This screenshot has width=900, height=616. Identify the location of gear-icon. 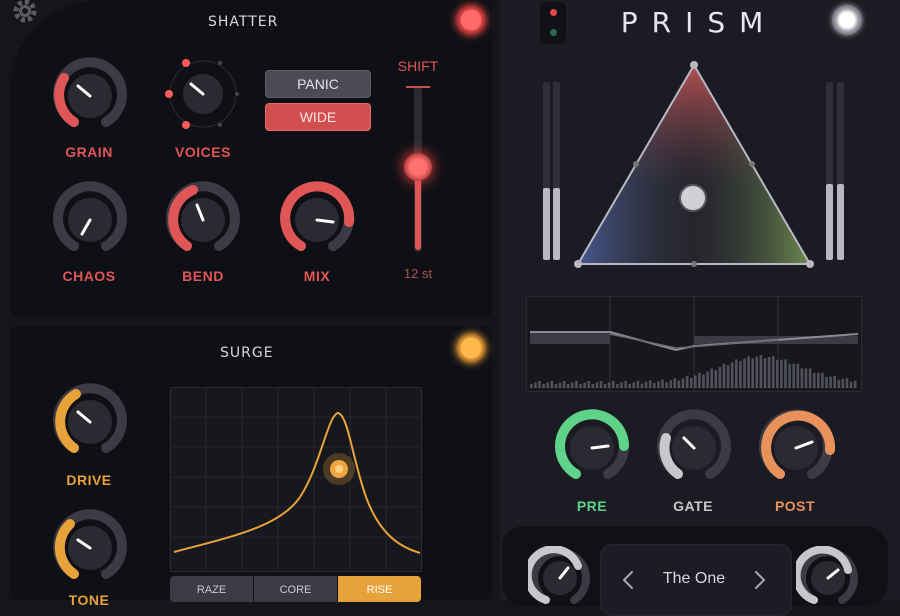
(26, 13).